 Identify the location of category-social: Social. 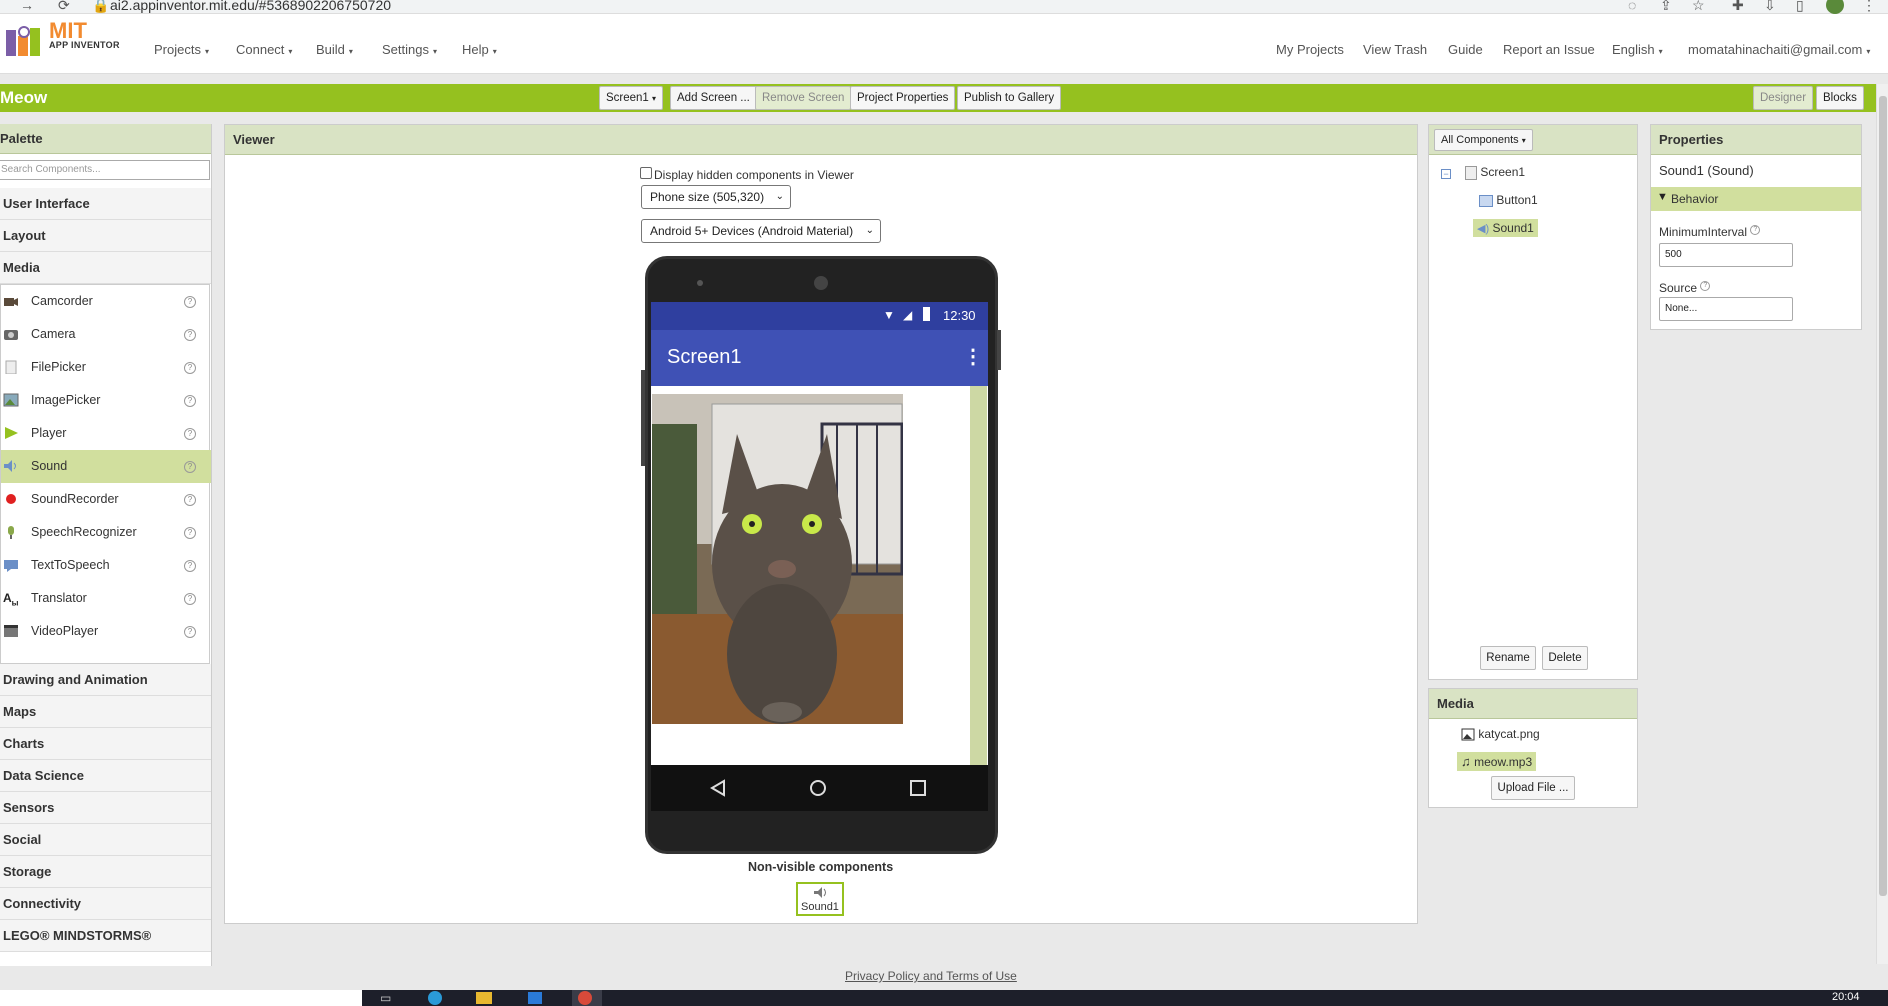
(105, 840).